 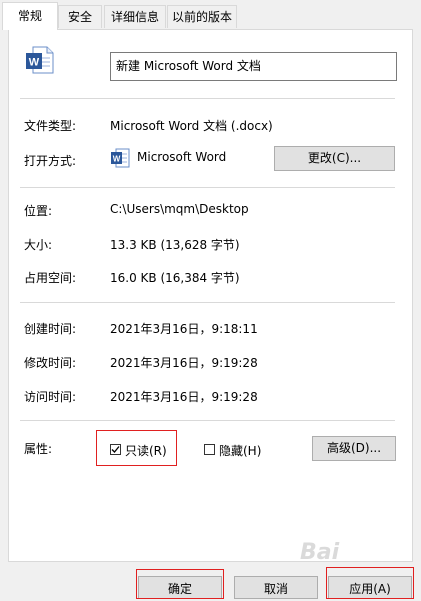 I want to click on highlight-box-apply, so click(x=370, y=583).